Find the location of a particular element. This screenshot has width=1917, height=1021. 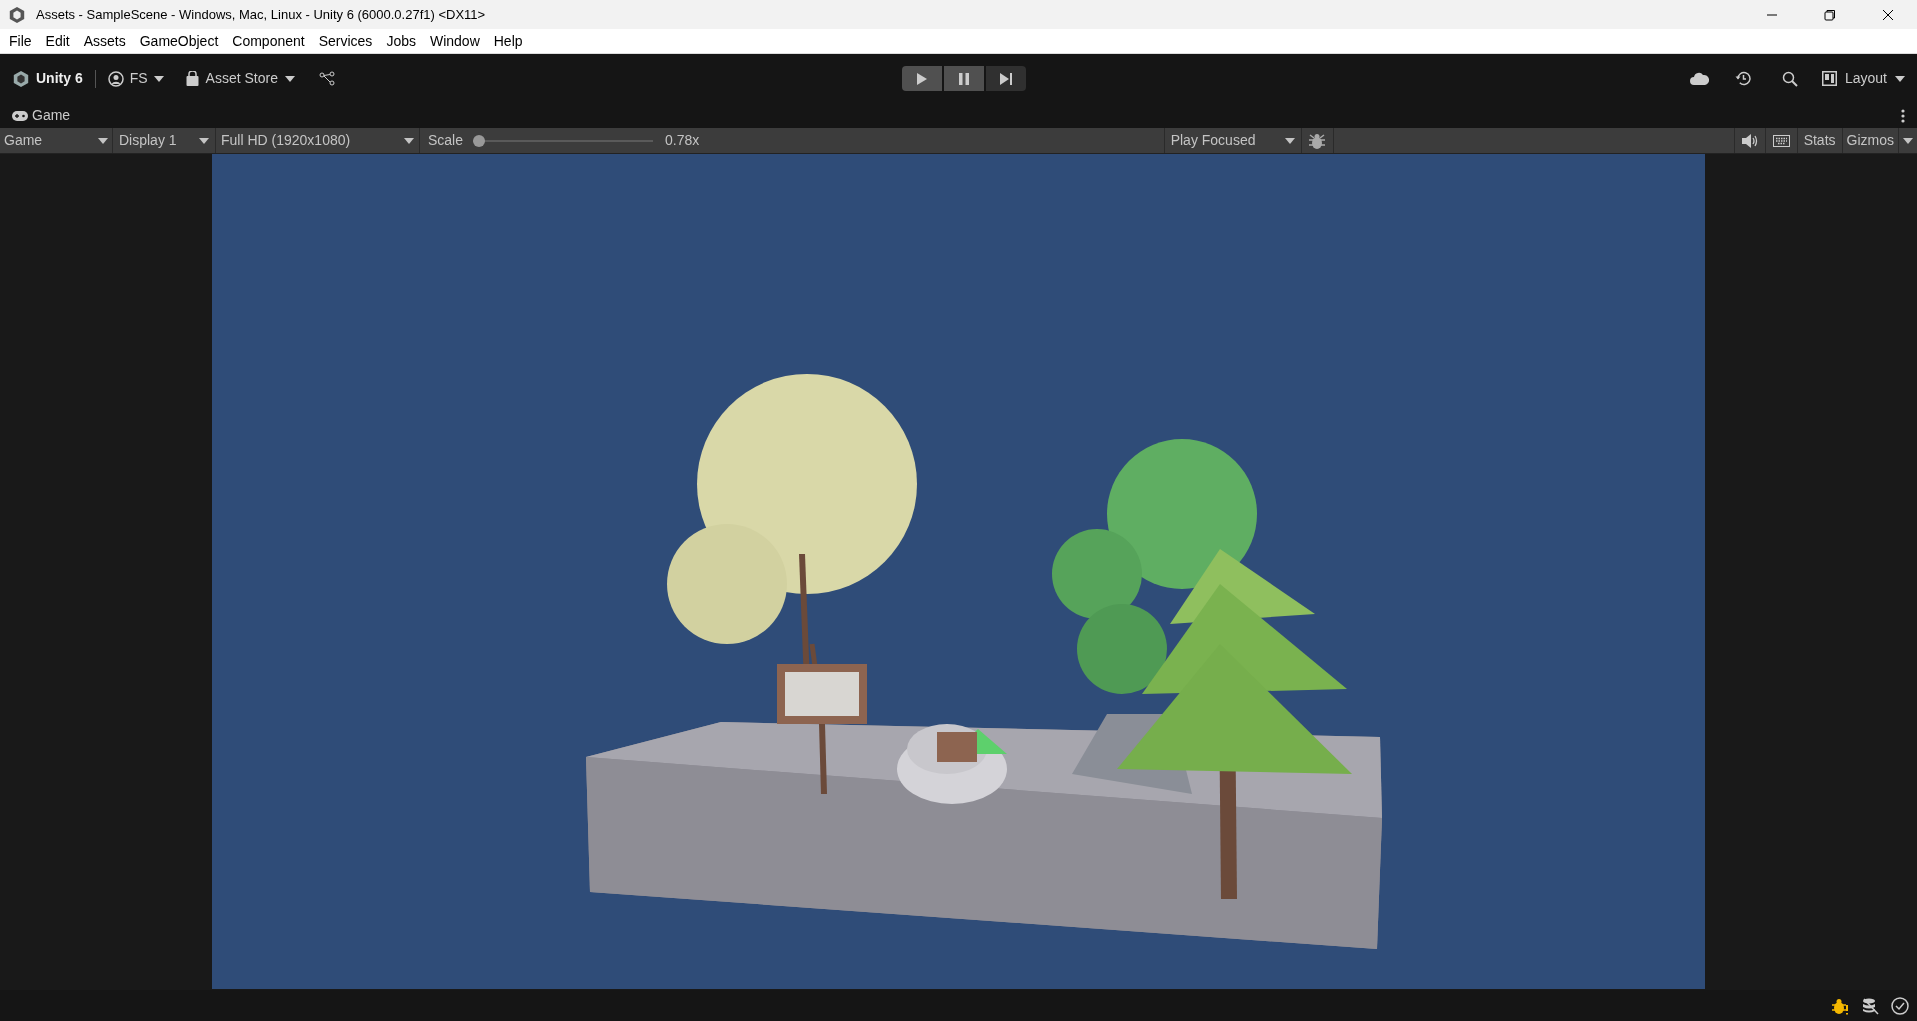

scale-label: Scale is located at coordinates (446, 140).